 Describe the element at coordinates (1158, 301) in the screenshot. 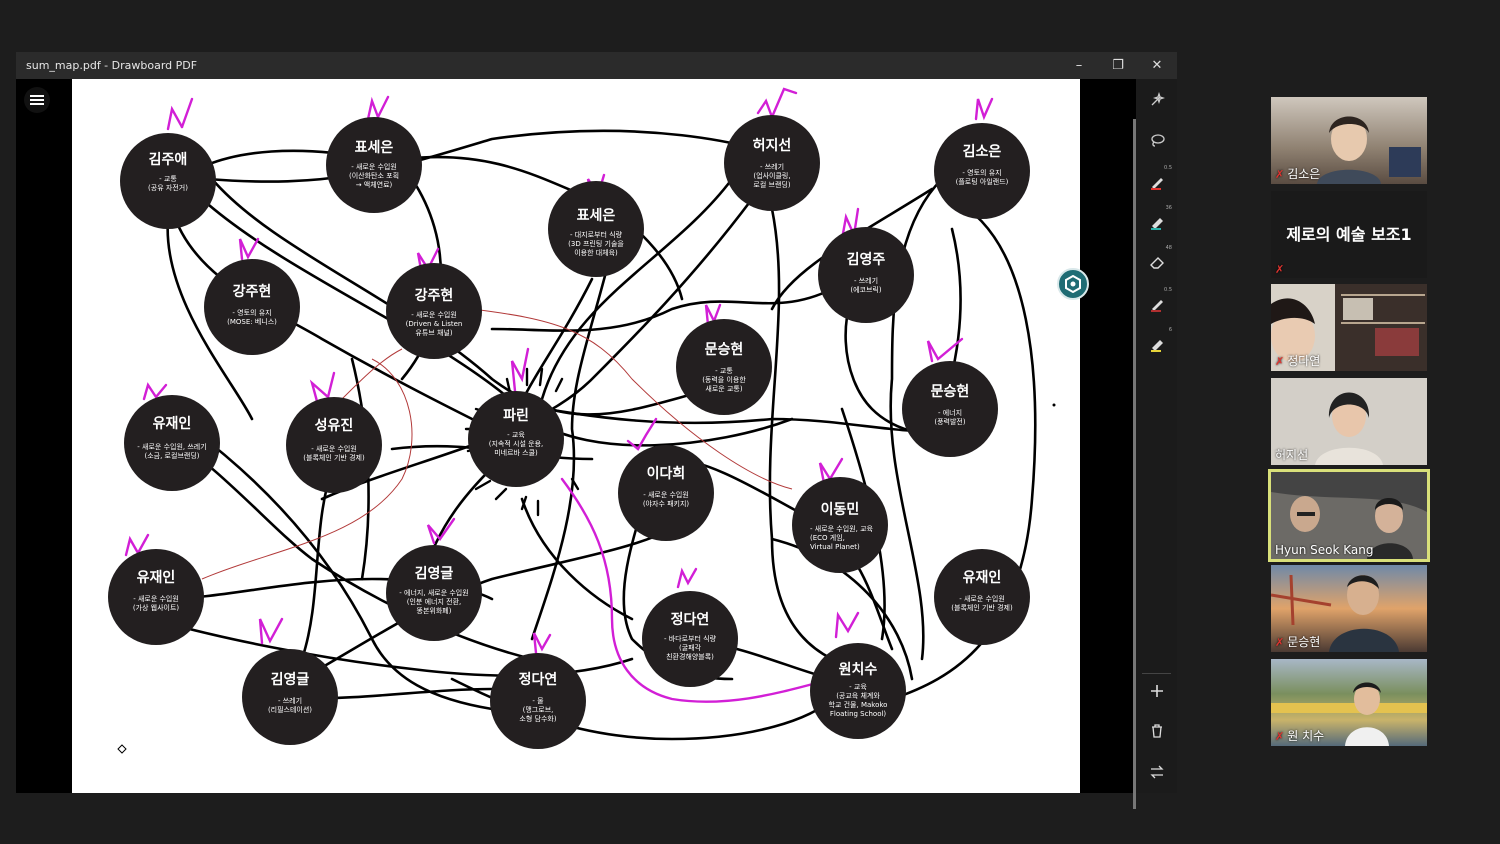

I see `pen-dark-icon: 0.5` at that location.